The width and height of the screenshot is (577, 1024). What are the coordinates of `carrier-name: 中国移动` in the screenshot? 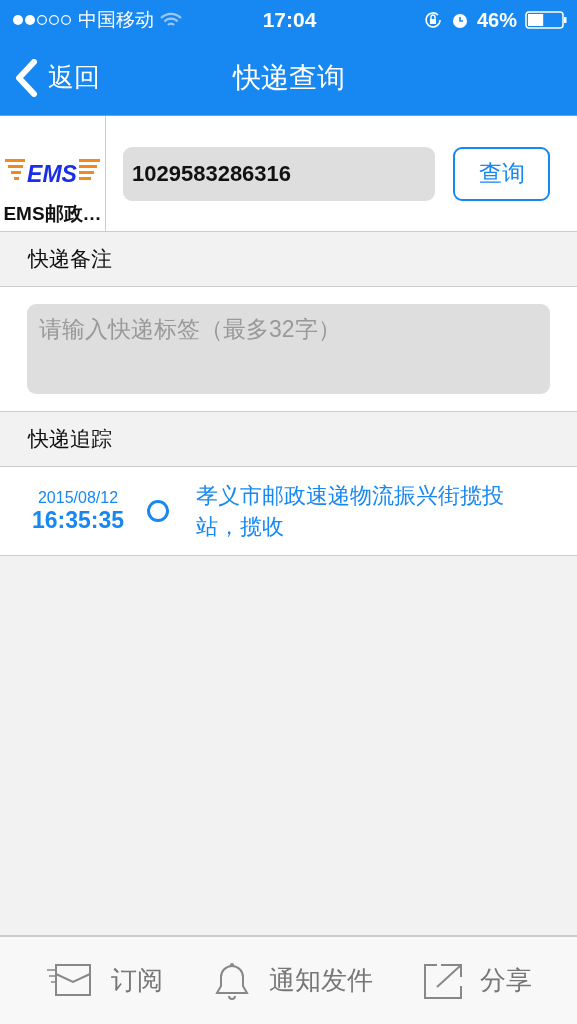 It's located at (116, 20).